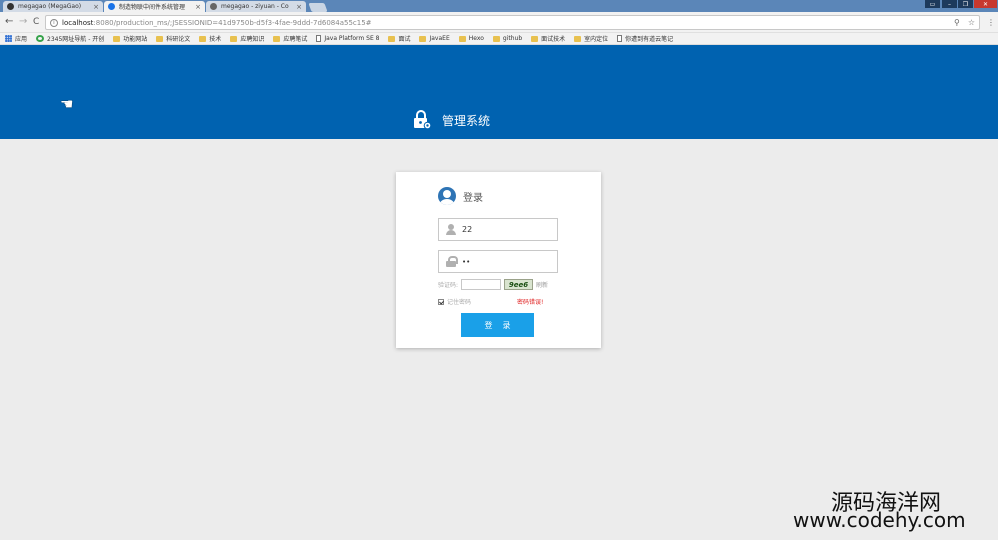 This screenshot has height=540, width=998. I want to click on bookmark-label: 应聘笔试, so click(295, 39).